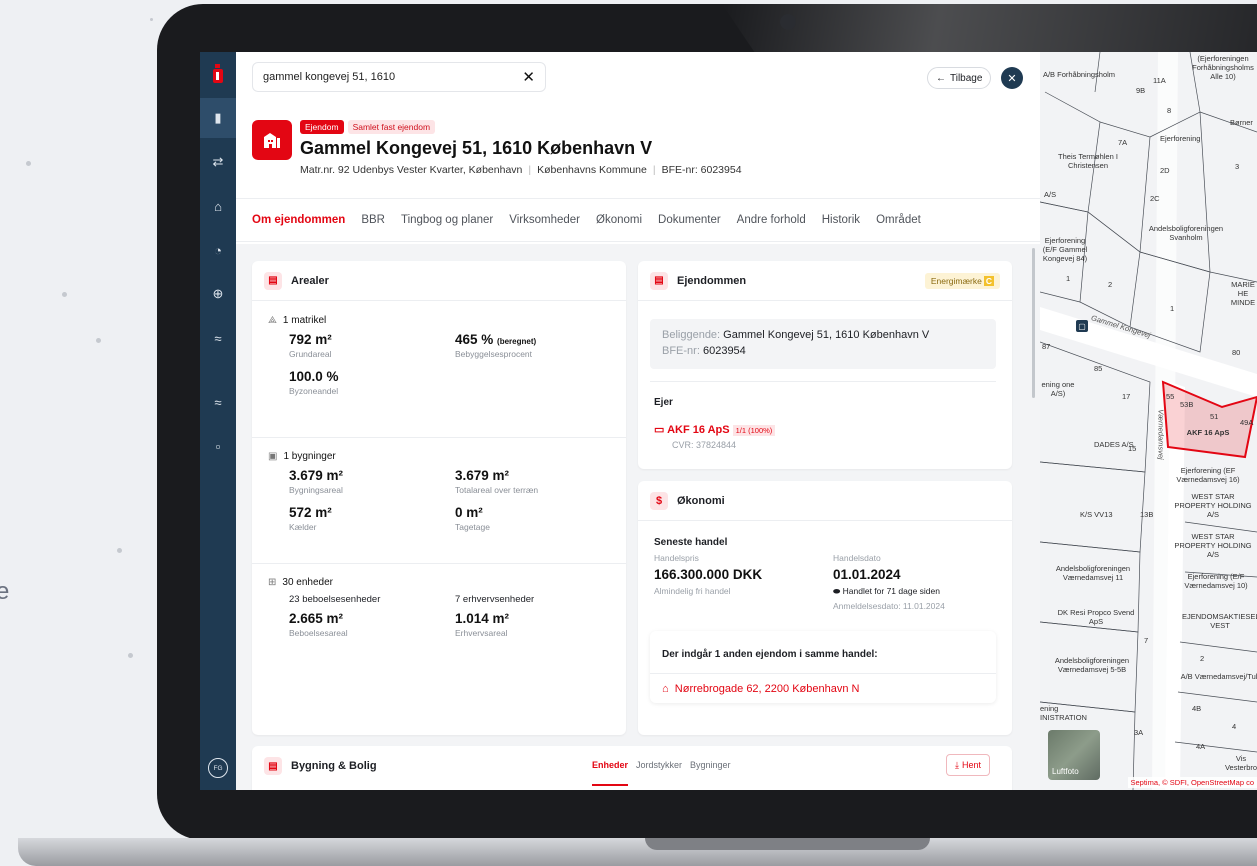  I want to click on map-number: 15, so click(1132, 448).